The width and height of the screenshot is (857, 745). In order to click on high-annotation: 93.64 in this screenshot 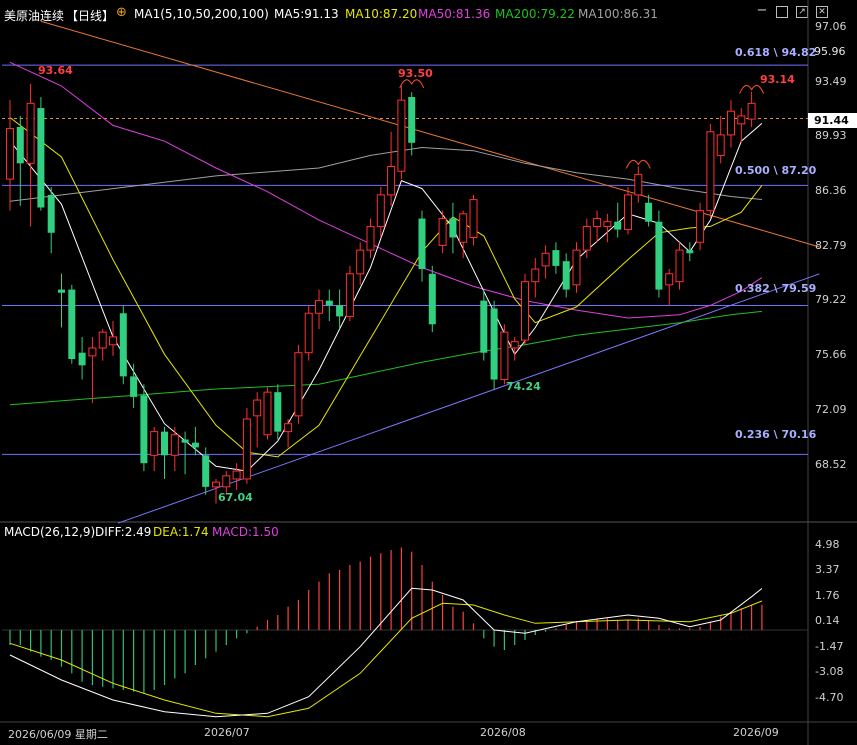, I will do `click(55, 70)`.